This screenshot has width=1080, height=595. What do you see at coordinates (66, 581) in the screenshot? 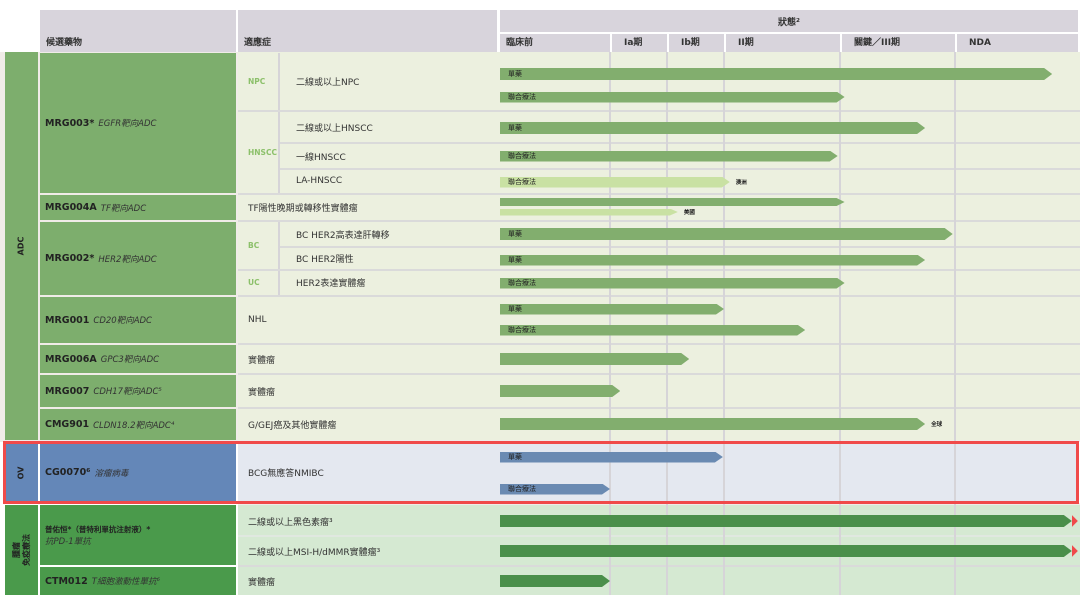
I see `drug-name: CTM012` at bounding box center [66, 581].